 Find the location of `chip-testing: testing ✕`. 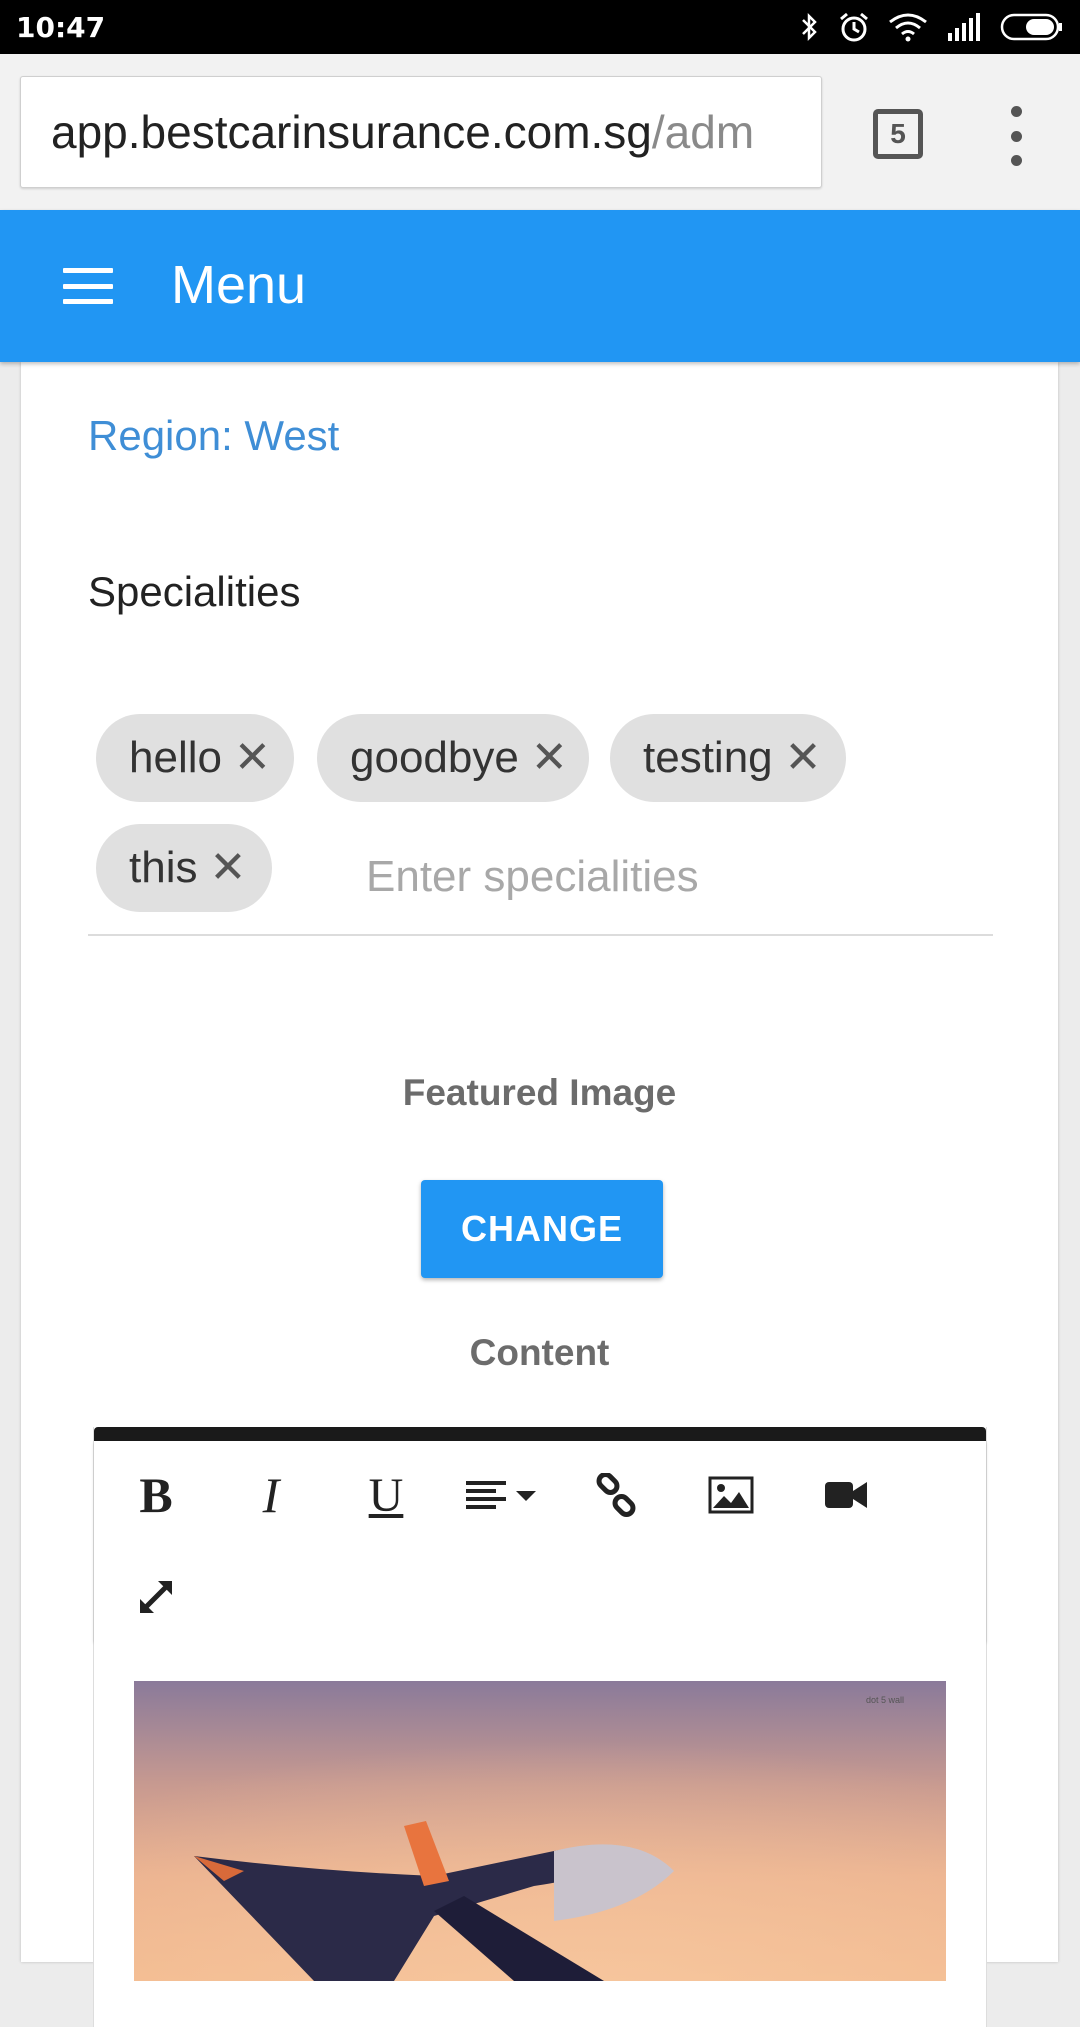

chip-testing: testing ✕ is located at coordinates (728, 758).